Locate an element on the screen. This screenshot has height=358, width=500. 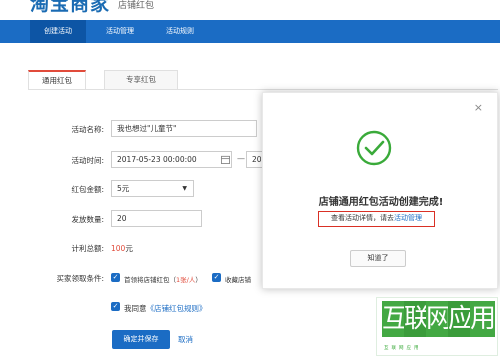
condition-label: 买家领取条件: is located at coordinates (80, 278).